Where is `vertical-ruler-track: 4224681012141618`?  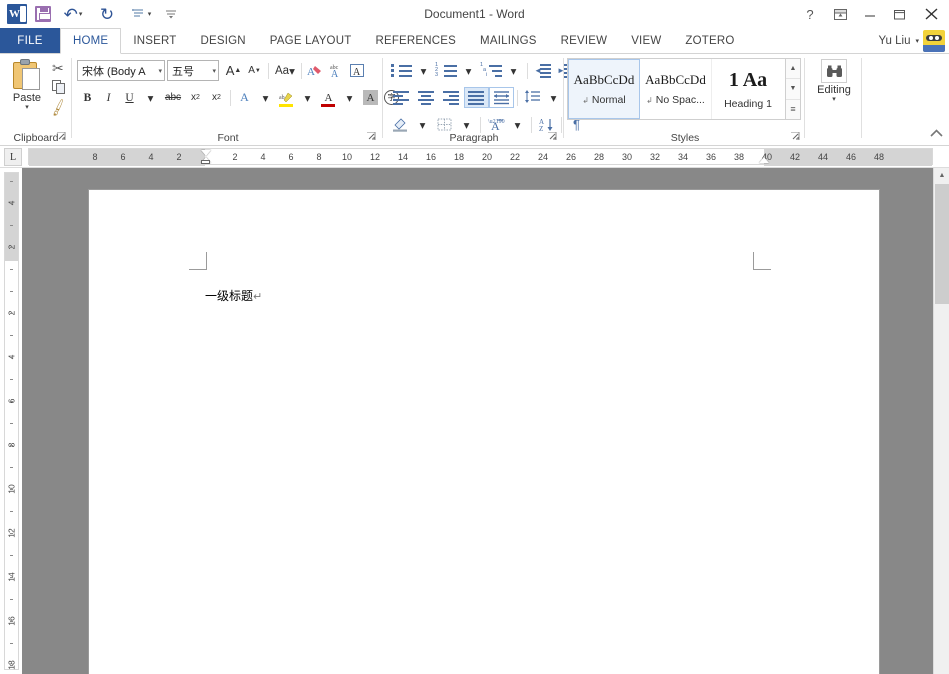 vertical-ruler-track: 4224681012141618 is located at coordinates (11, 421).